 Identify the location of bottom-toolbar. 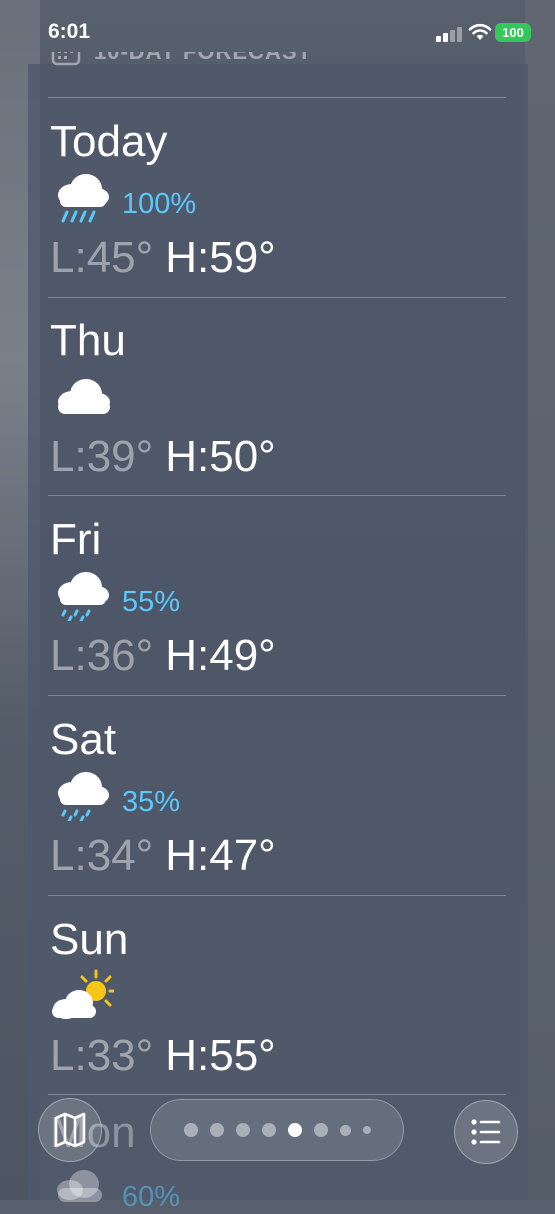
(277, 1145).